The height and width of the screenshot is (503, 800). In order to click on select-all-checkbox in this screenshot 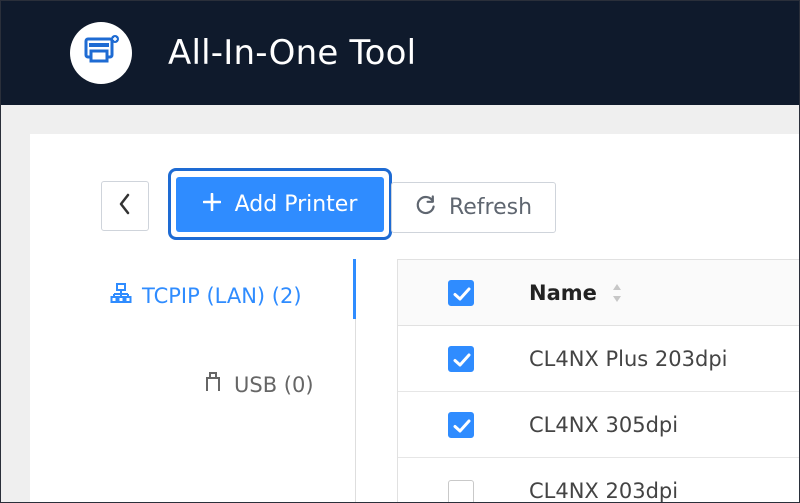, I will do `click(461, 293)`.